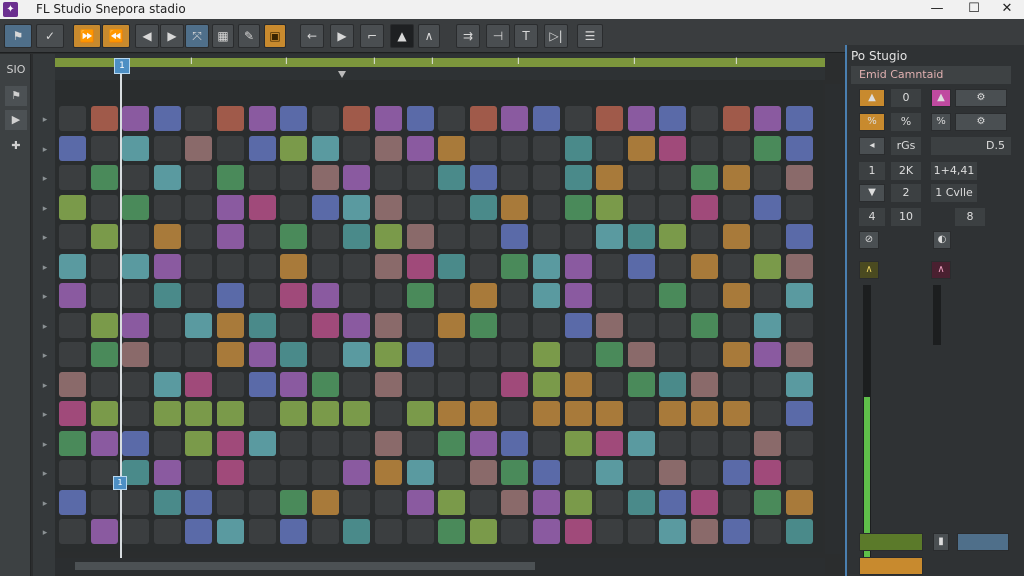 This screenshot has height=576, width=1024. Describe the element at coordinates (867, 425) in the screenshot. I see `volume-fader` at that location.